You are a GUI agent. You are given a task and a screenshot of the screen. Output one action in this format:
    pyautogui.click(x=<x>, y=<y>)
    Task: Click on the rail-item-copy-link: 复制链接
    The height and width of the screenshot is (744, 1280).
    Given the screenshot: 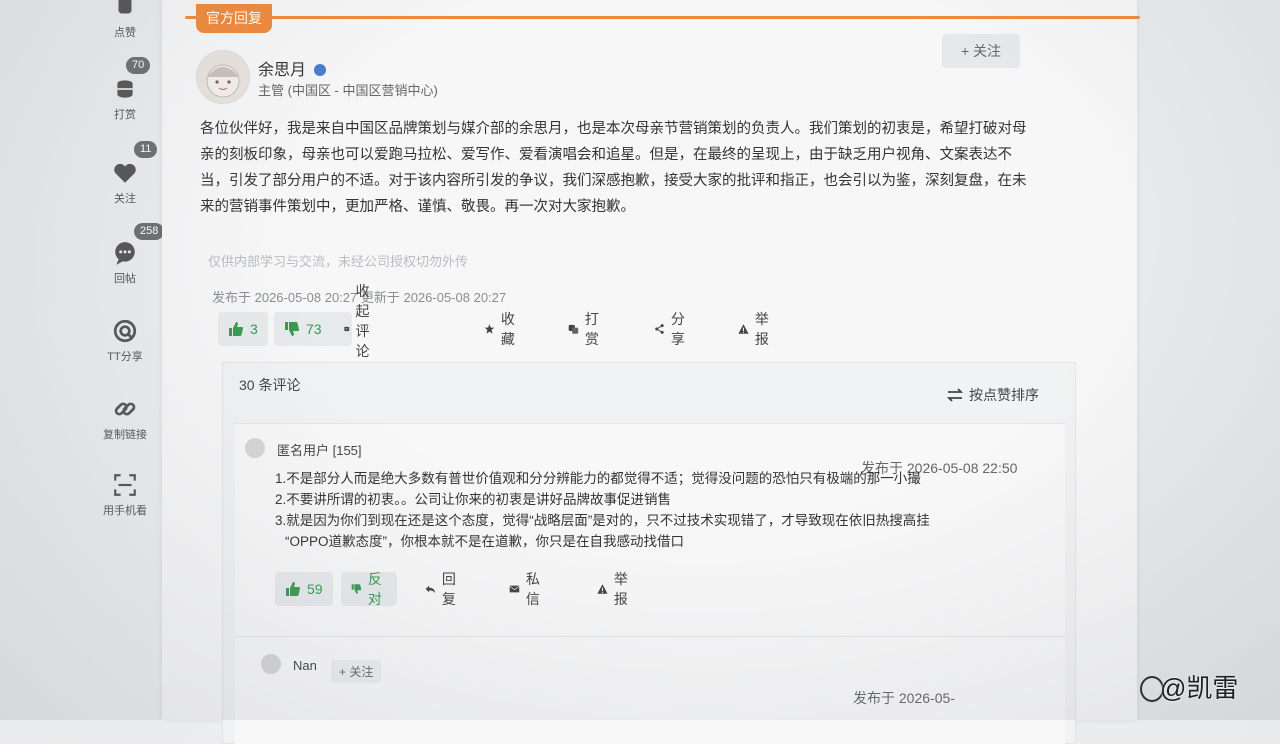 What is the action you would take?
    pyautogui.click(x=125, y=419)
    